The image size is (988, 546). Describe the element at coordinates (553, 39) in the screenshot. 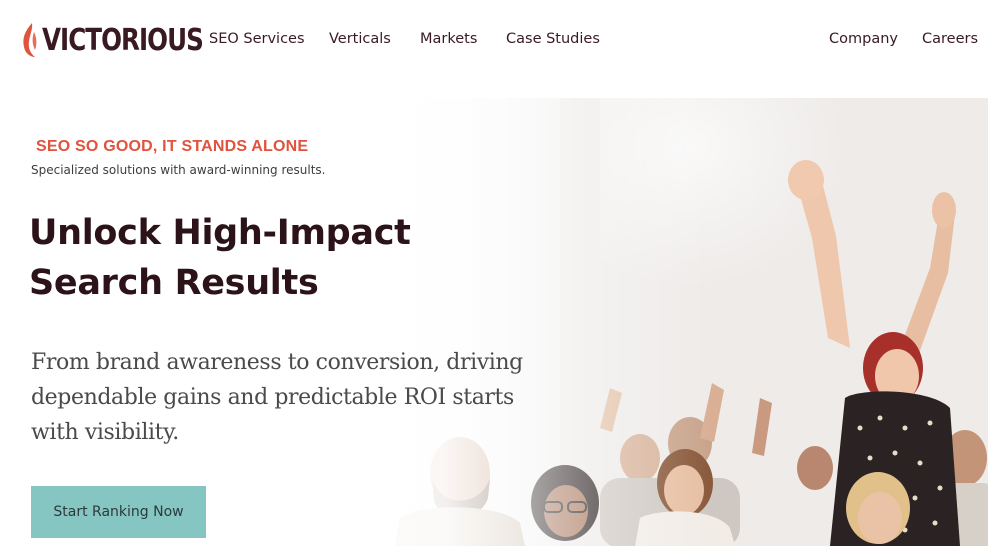

I see `nav-case-studies: Case Studies` at that location.